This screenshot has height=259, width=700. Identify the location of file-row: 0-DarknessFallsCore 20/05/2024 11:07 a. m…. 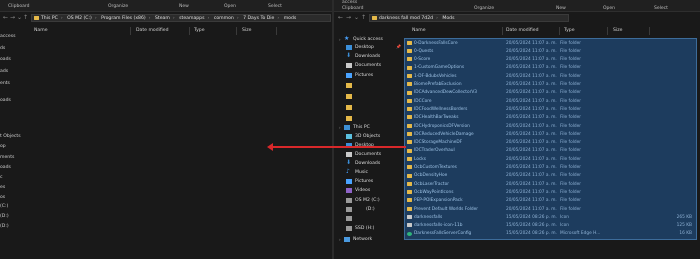
(550, 43).